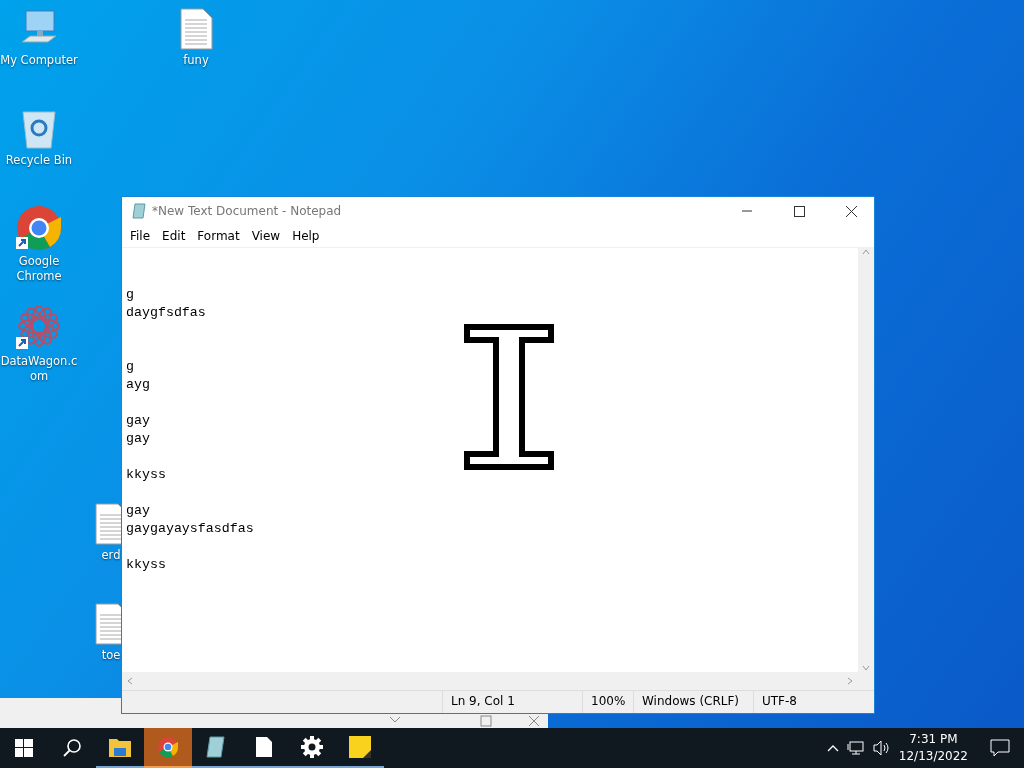  Describe the element at coordinates (24, 748) in the screenshot. I see `windows-logo-icon` at that location.